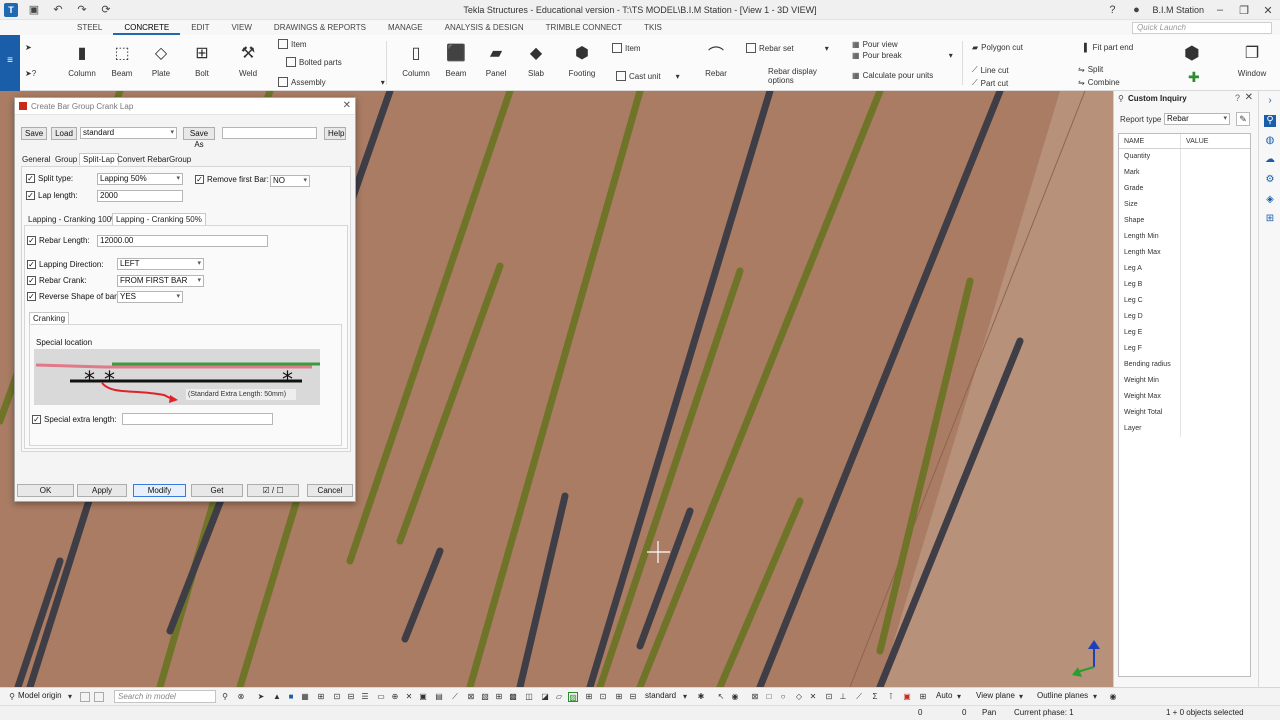  I want to click on component-icon: ⬢, so click(1192, 53).